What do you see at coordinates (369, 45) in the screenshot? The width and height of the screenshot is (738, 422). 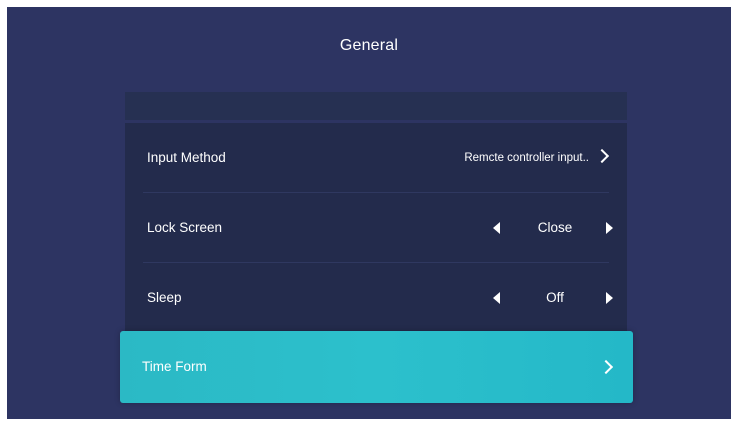 I see `page-title: General` at bounding box center [369, 45].